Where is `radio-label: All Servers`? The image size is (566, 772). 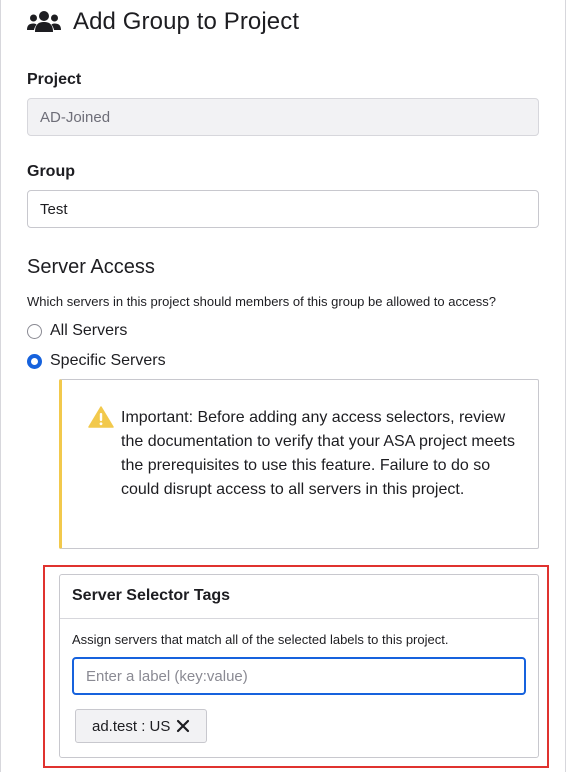 radio-label: All Servers is located at coordinates (89, 330).